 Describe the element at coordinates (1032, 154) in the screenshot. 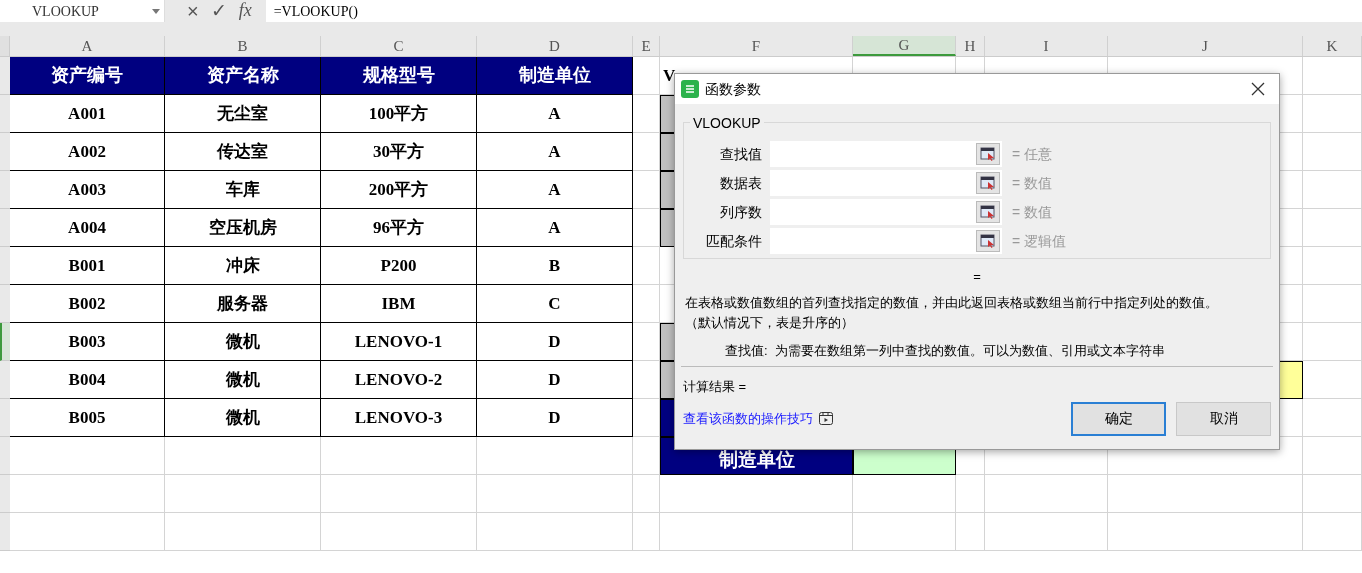

I see `parameter-type: = 任意` at that location.